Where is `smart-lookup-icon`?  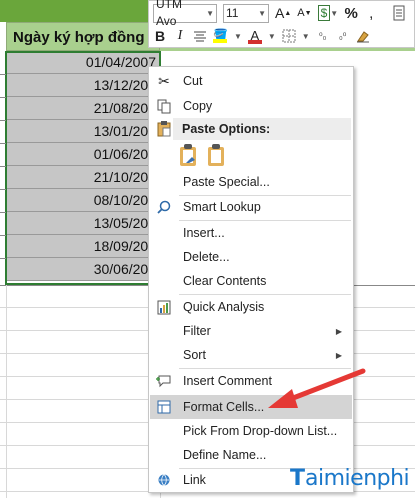
smart-lookup-icon is located at coordinates (164, 207).